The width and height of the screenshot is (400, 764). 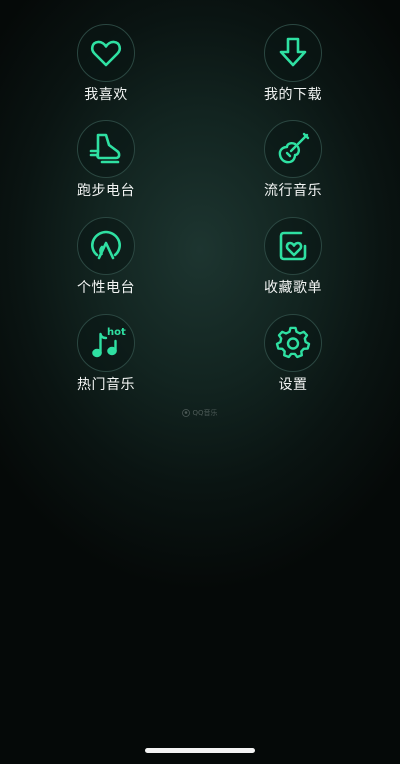 I want to click on menu-item-downloads: 我的下载, so click(x=293, y=70).